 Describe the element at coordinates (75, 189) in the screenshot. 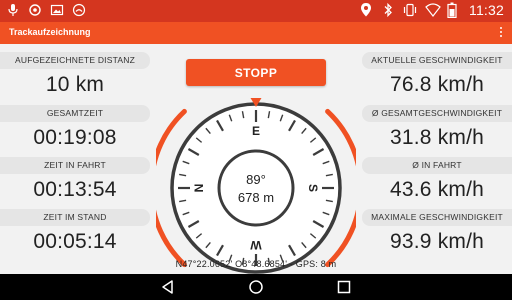

I see `stat-value: 00:13:54` at that location.